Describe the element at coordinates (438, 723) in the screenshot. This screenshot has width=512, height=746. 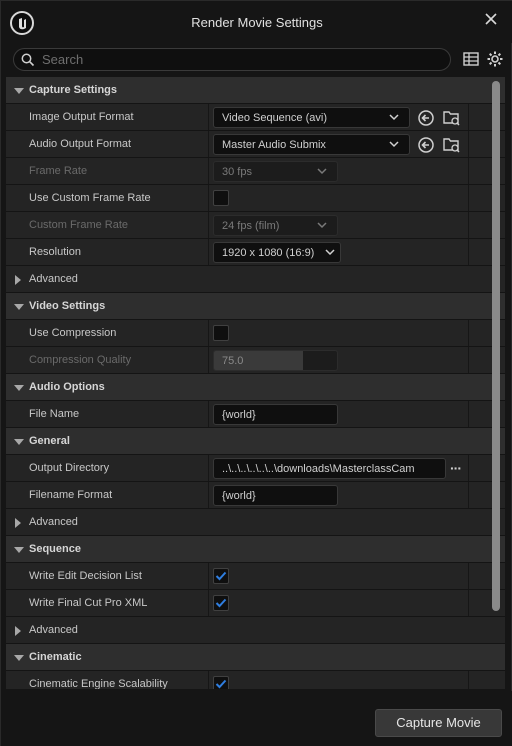
I see `capture-movie-button: Capture Movie` at that location.